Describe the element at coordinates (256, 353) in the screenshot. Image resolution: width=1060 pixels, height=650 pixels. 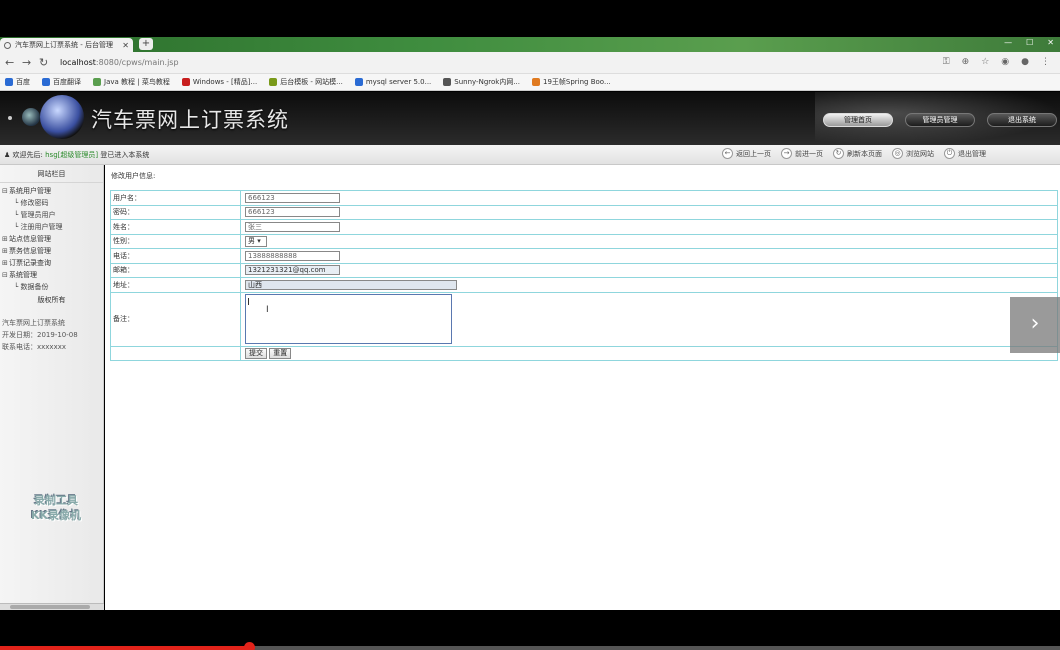
I see `submit-button: 提交` at that location.